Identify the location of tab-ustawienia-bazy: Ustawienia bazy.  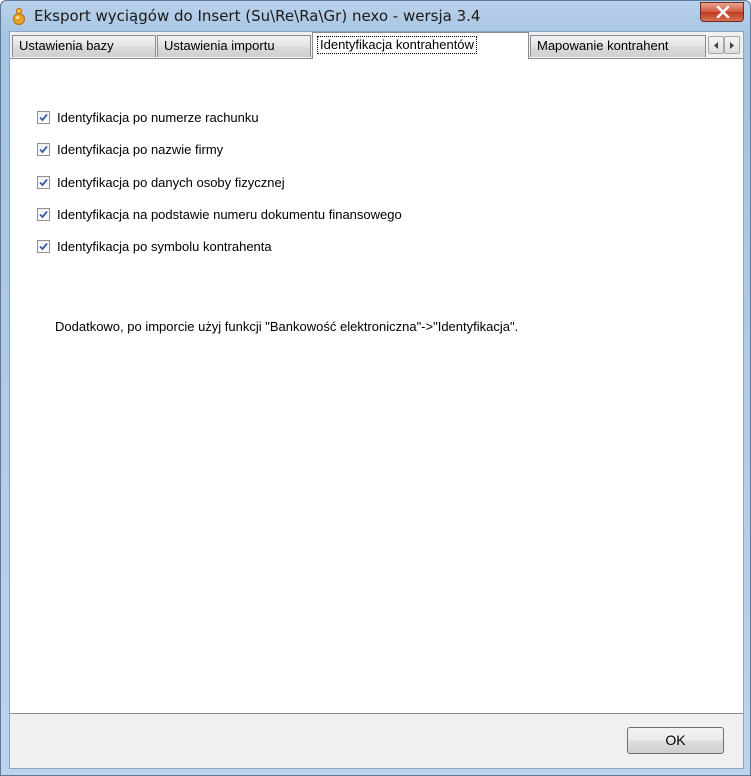
(84, 46).